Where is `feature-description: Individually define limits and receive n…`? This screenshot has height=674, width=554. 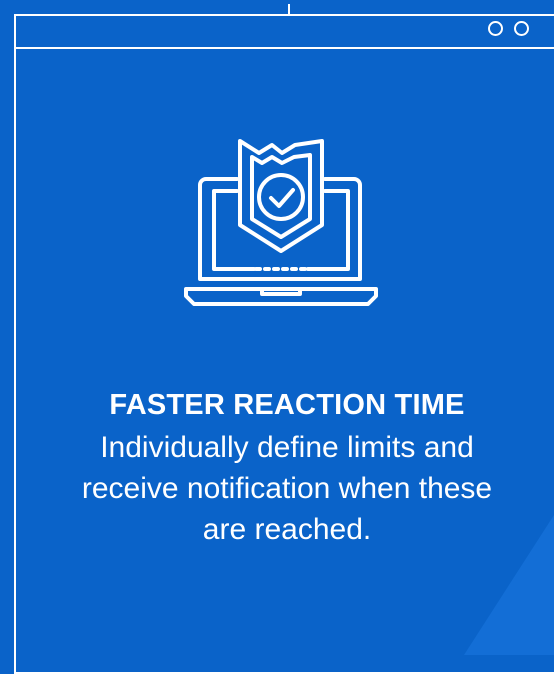 feature-description: Individually define limits and receive n… is located at coordinates (287, 488).